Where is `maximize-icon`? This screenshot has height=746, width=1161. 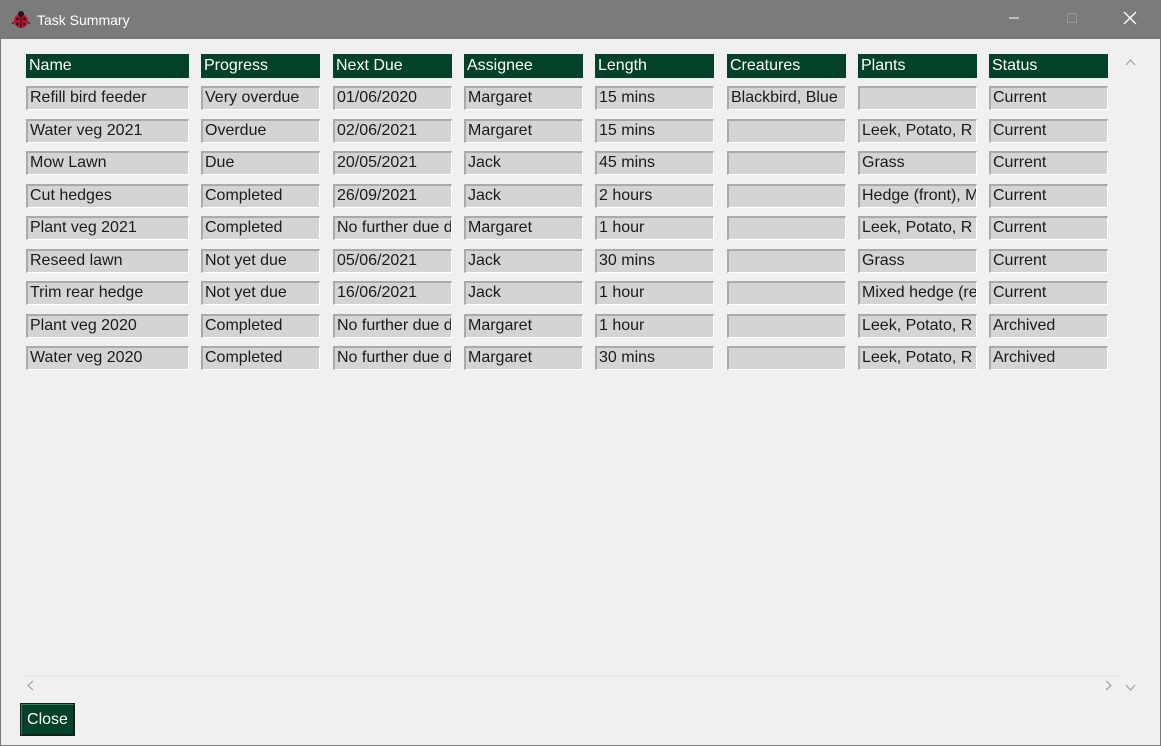 maximize-icon is located at coordinates (1072, 20).